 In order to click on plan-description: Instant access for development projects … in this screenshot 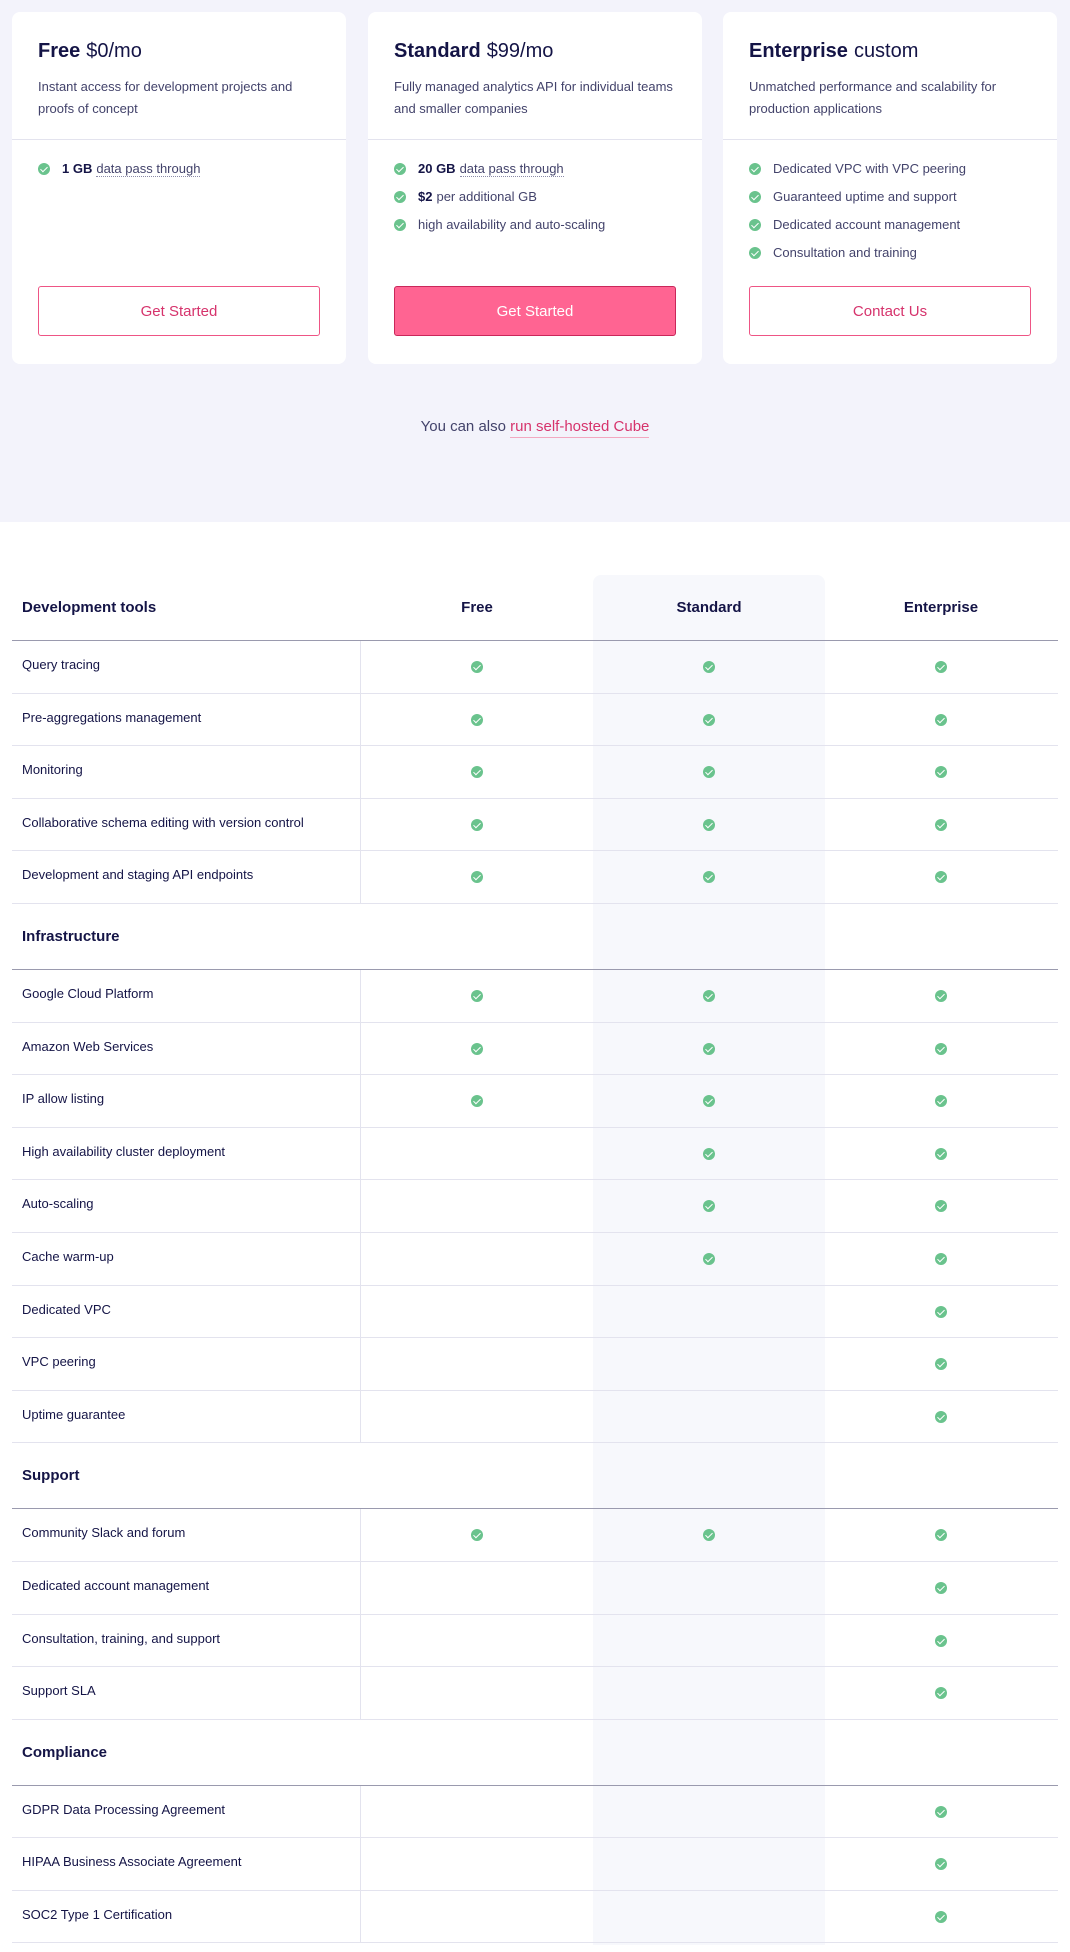, I will do `click(165, 97)`.